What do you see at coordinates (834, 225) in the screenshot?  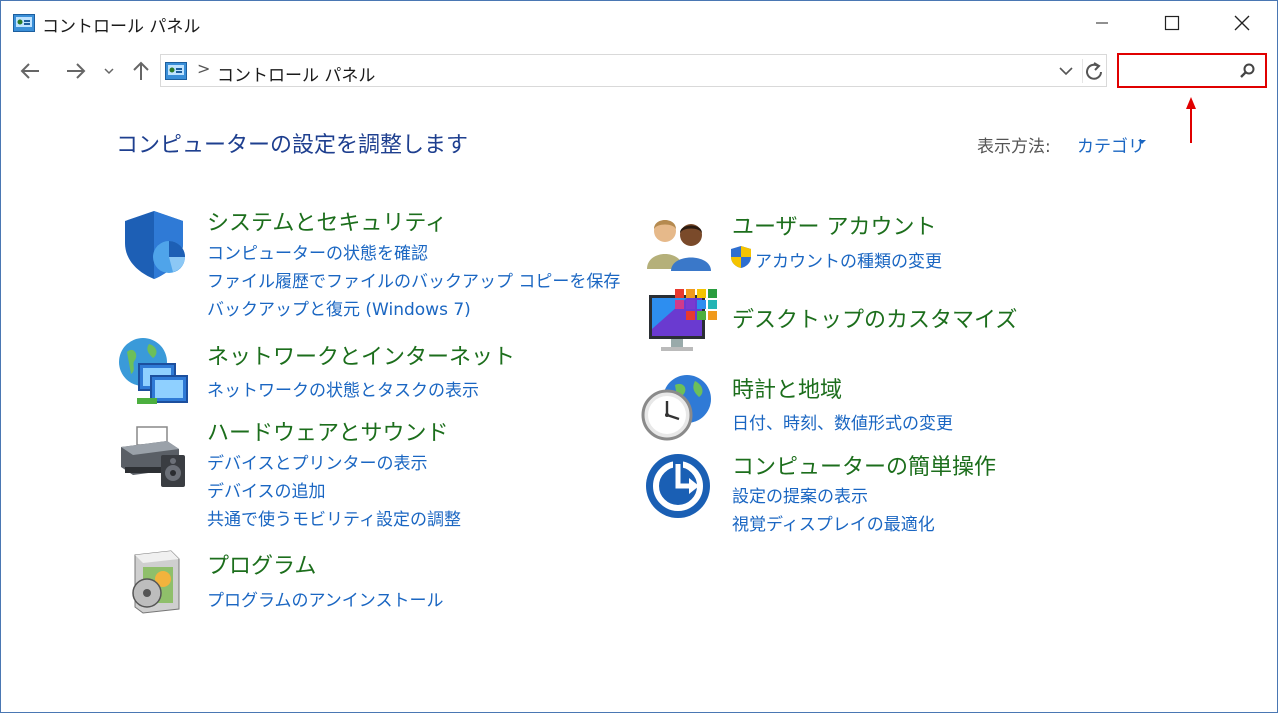 I see `category-user-accounts: ユーザー アカウント` at bounding box center [834, 225].